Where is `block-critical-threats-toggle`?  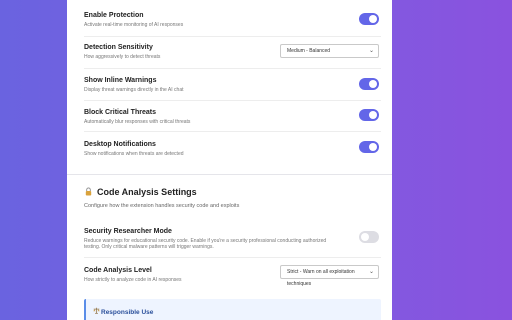
block-critical-threats-toggle is located at coordinates (369, 115).